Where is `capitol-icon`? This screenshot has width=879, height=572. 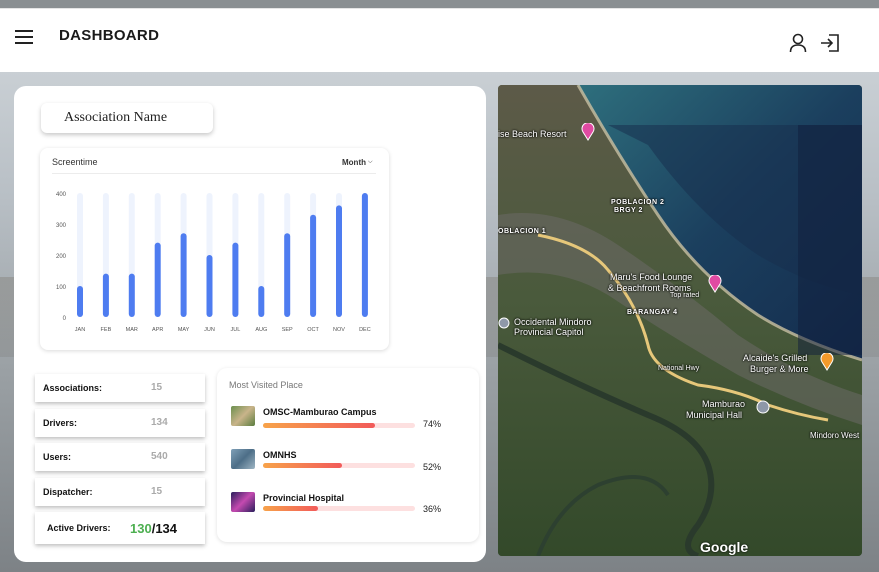 capitol-icon is located at coordinates (504, 323).